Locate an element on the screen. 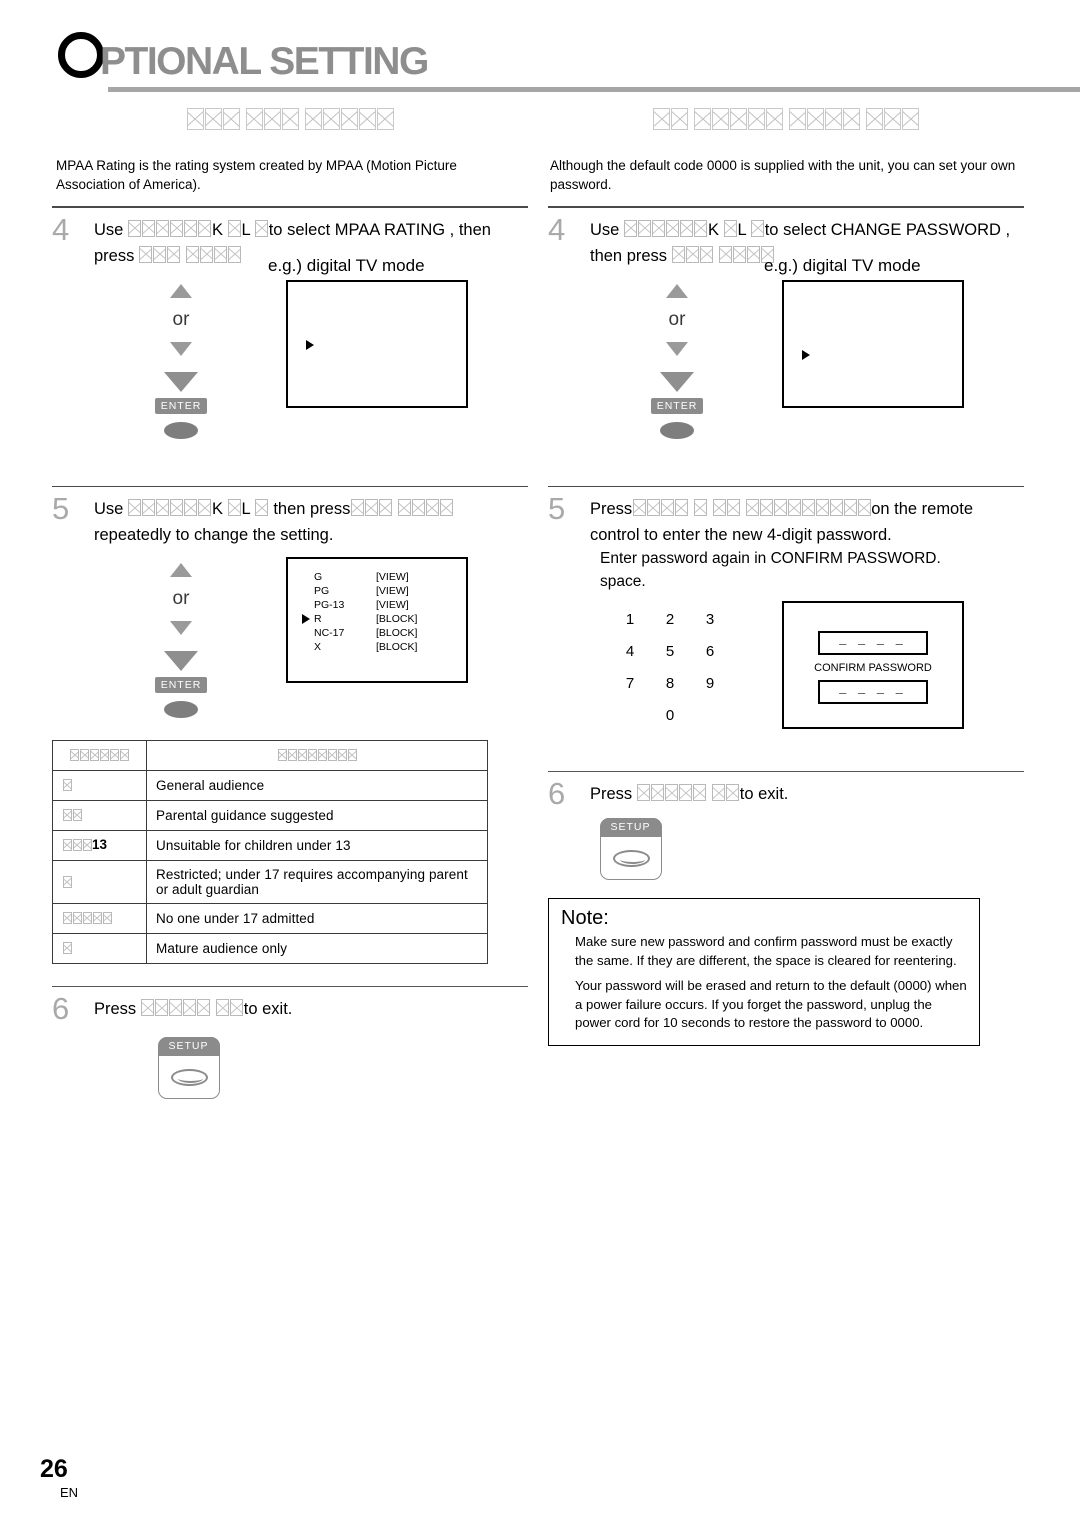  osd-rating-code: R is located at coordinates (318, 619).